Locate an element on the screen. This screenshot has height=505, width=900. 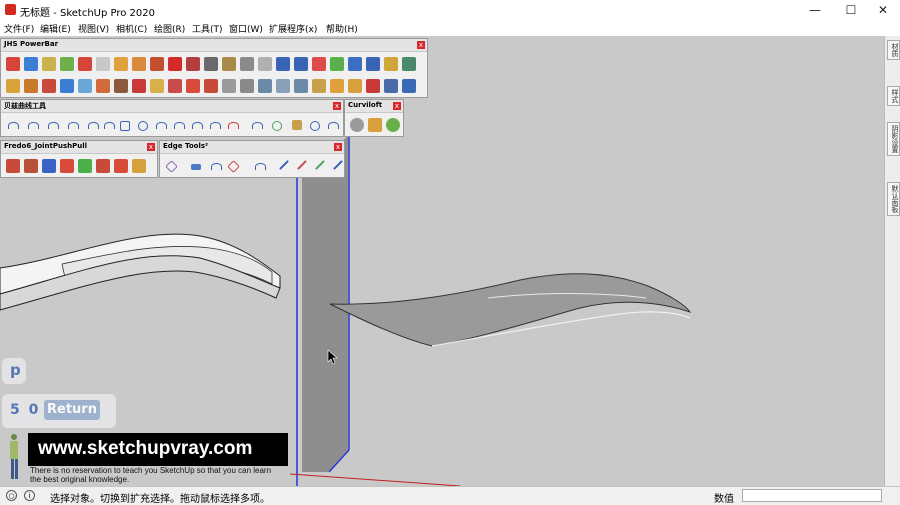
rect-curve-icon is located at coordinates (125, 126).